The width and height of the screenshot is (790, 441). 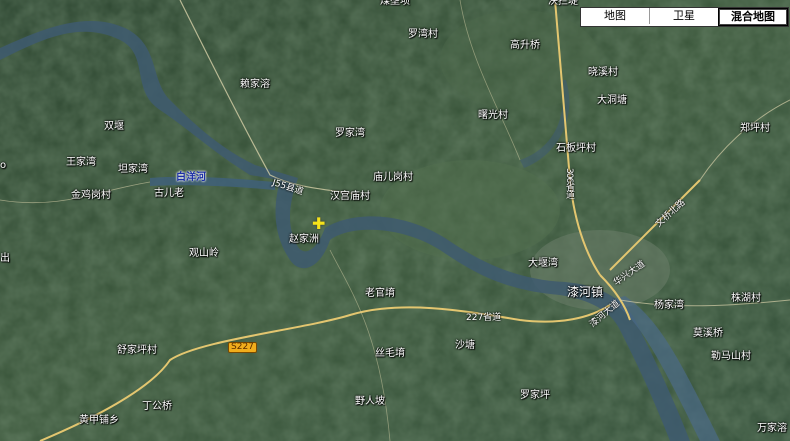 I want to click on place-label: 沙塘, so click(x=465, y=345).